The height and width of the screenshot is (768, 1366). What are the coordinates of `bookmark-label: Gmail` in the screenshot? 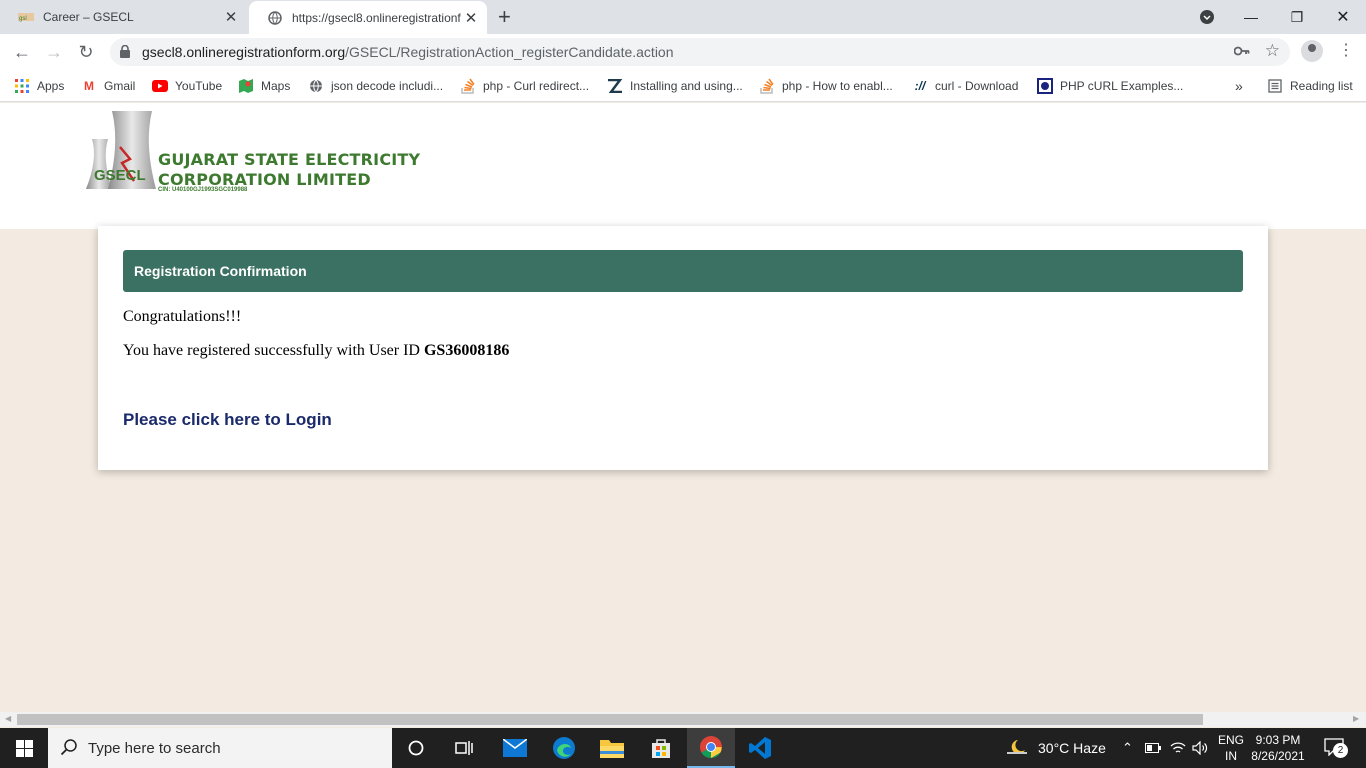 It's located at (120, 86).